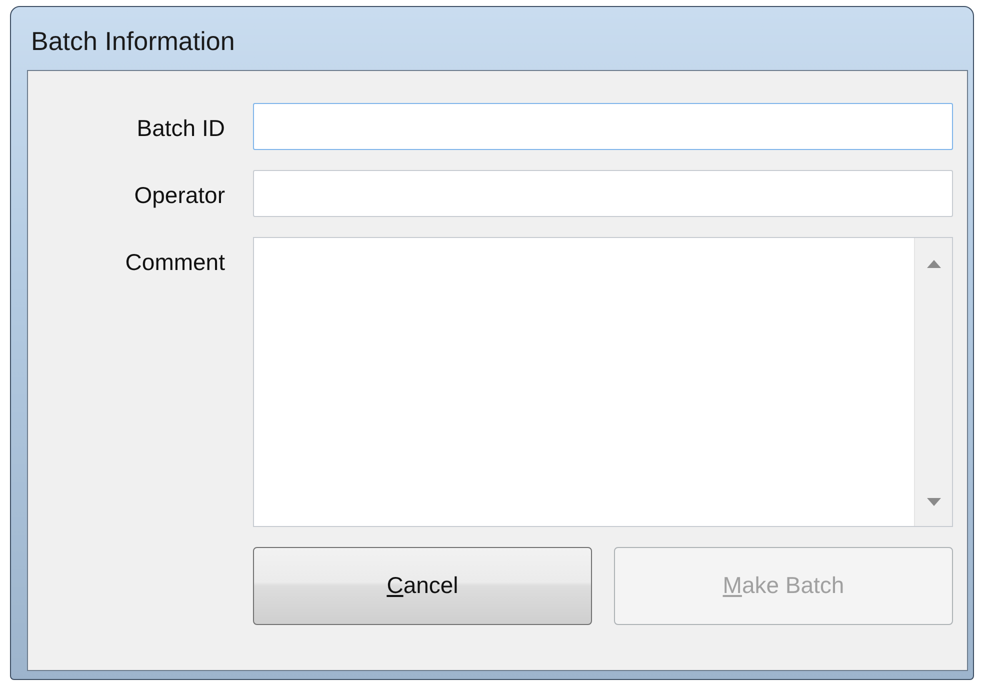 This screenshot has height=685, width=982. Describe the element at coordinates (933, 264) in the screenshot. I see `scroll-up-icon` at that location.